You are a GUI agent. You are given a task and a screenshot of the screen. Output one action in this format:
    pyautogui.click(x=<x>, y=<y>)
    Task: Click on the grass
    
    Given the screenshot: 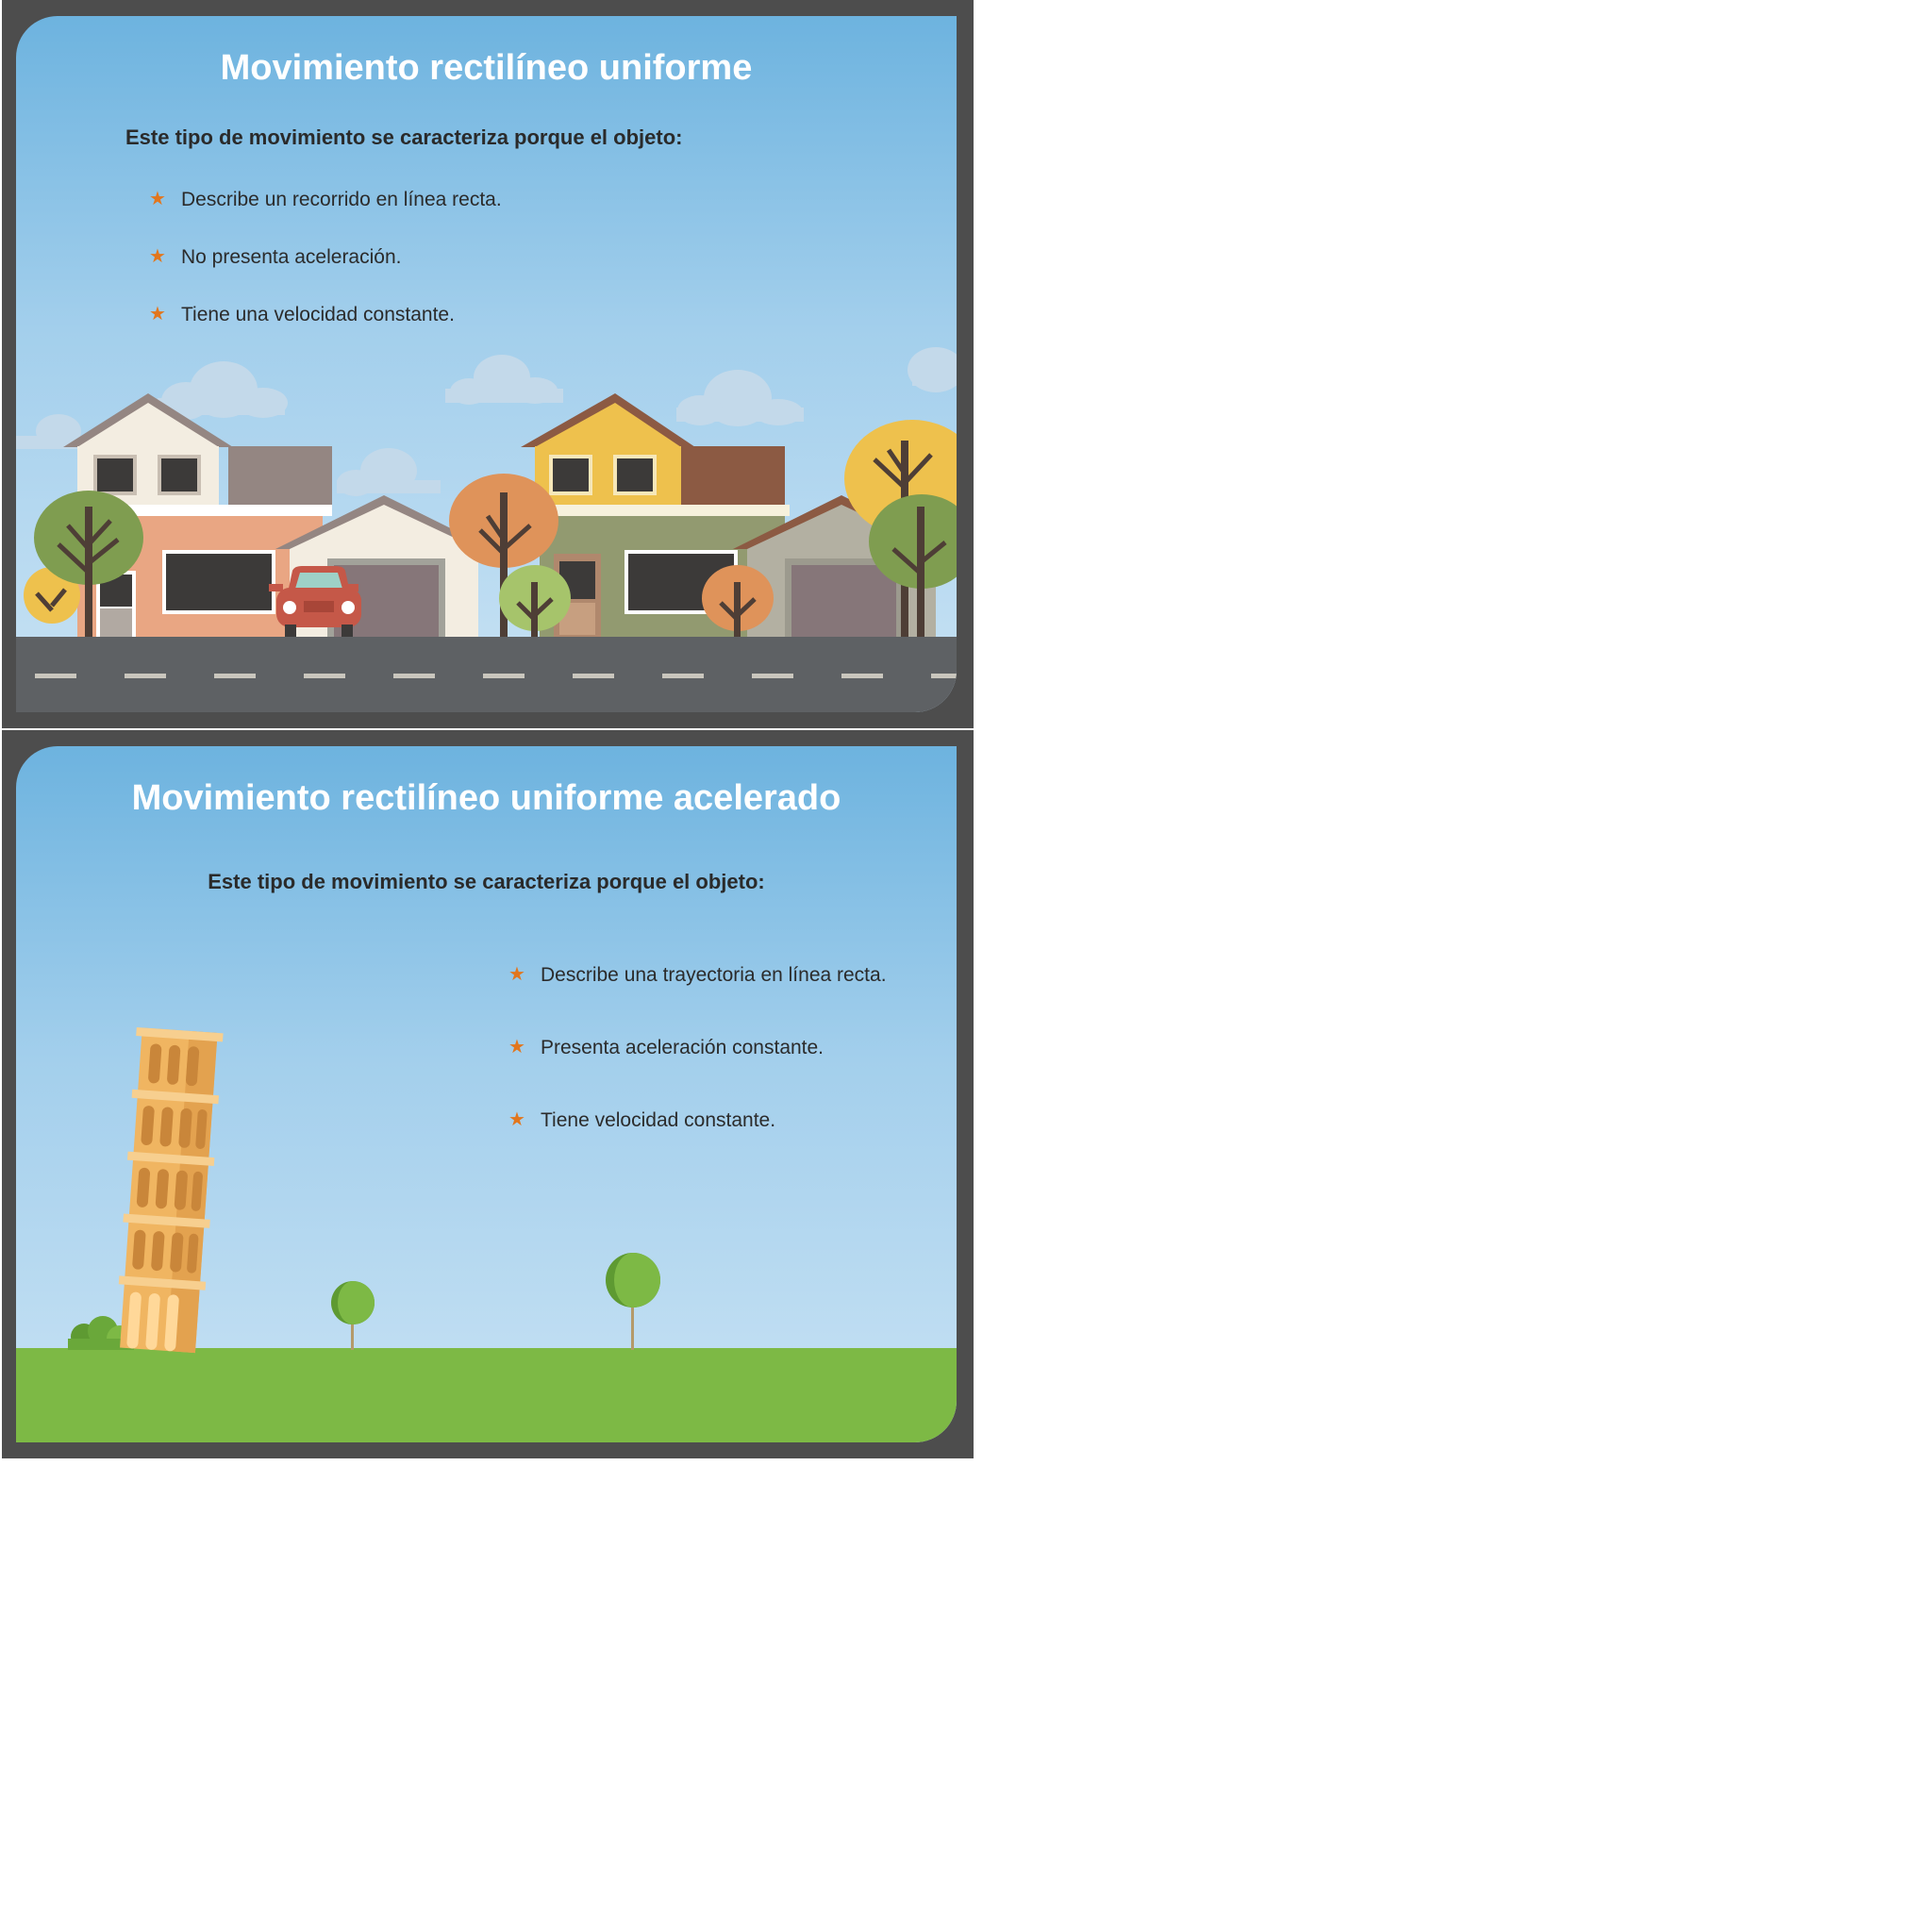 What is the action you would take?
    pyautogui.click(x=486, y=1395)
    